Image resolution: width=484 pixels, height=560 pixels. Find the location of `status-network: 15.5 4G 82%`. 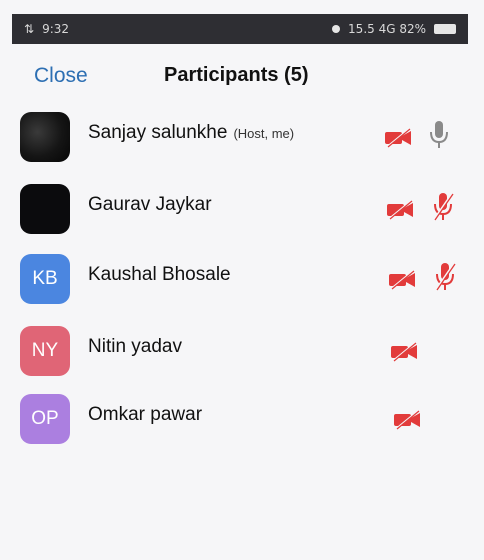

status-network: 15.5 4G 82% is located at coordinates (387, 29).